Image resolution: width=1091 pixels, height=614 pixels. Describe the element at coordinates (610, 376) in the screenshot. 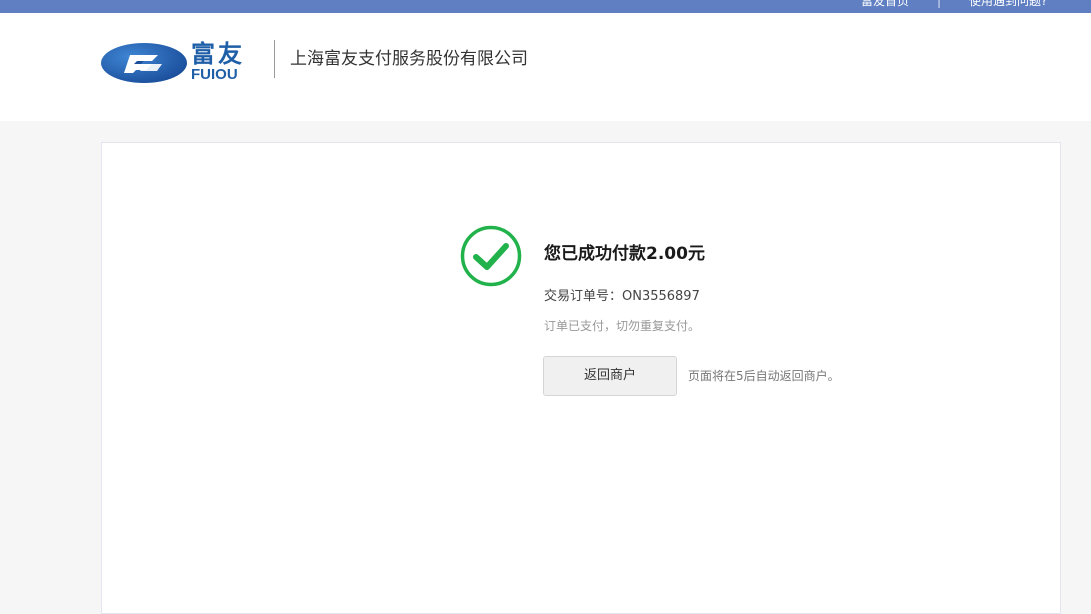

I see `return-to-merchant-button: 返回商户` at that location.